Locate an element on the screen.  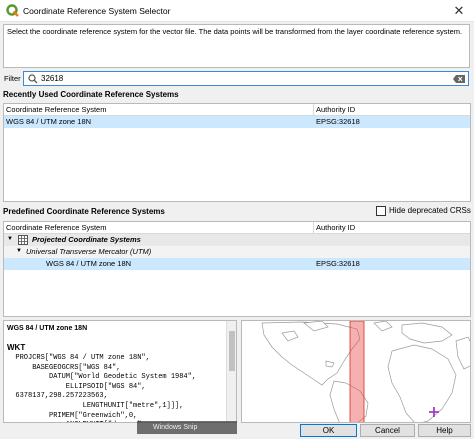
clear-text-icon is located at coordinates (459, 79).